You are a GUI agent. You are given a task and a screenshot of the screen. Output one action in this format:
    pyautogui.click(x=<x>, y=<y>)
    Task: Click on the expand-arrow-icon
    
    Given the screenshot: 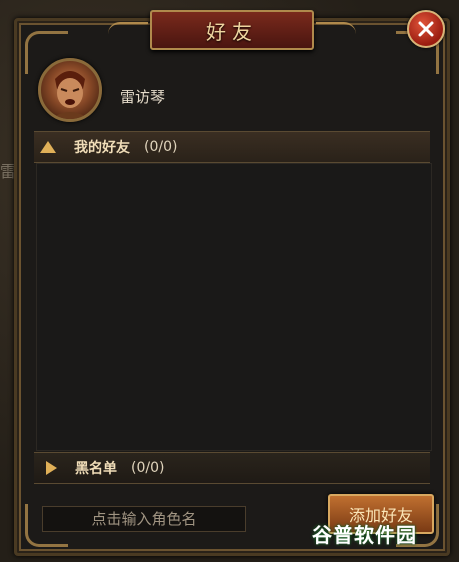 What is the action you would take?
    pyautogui.click(x=51, y=468)
    